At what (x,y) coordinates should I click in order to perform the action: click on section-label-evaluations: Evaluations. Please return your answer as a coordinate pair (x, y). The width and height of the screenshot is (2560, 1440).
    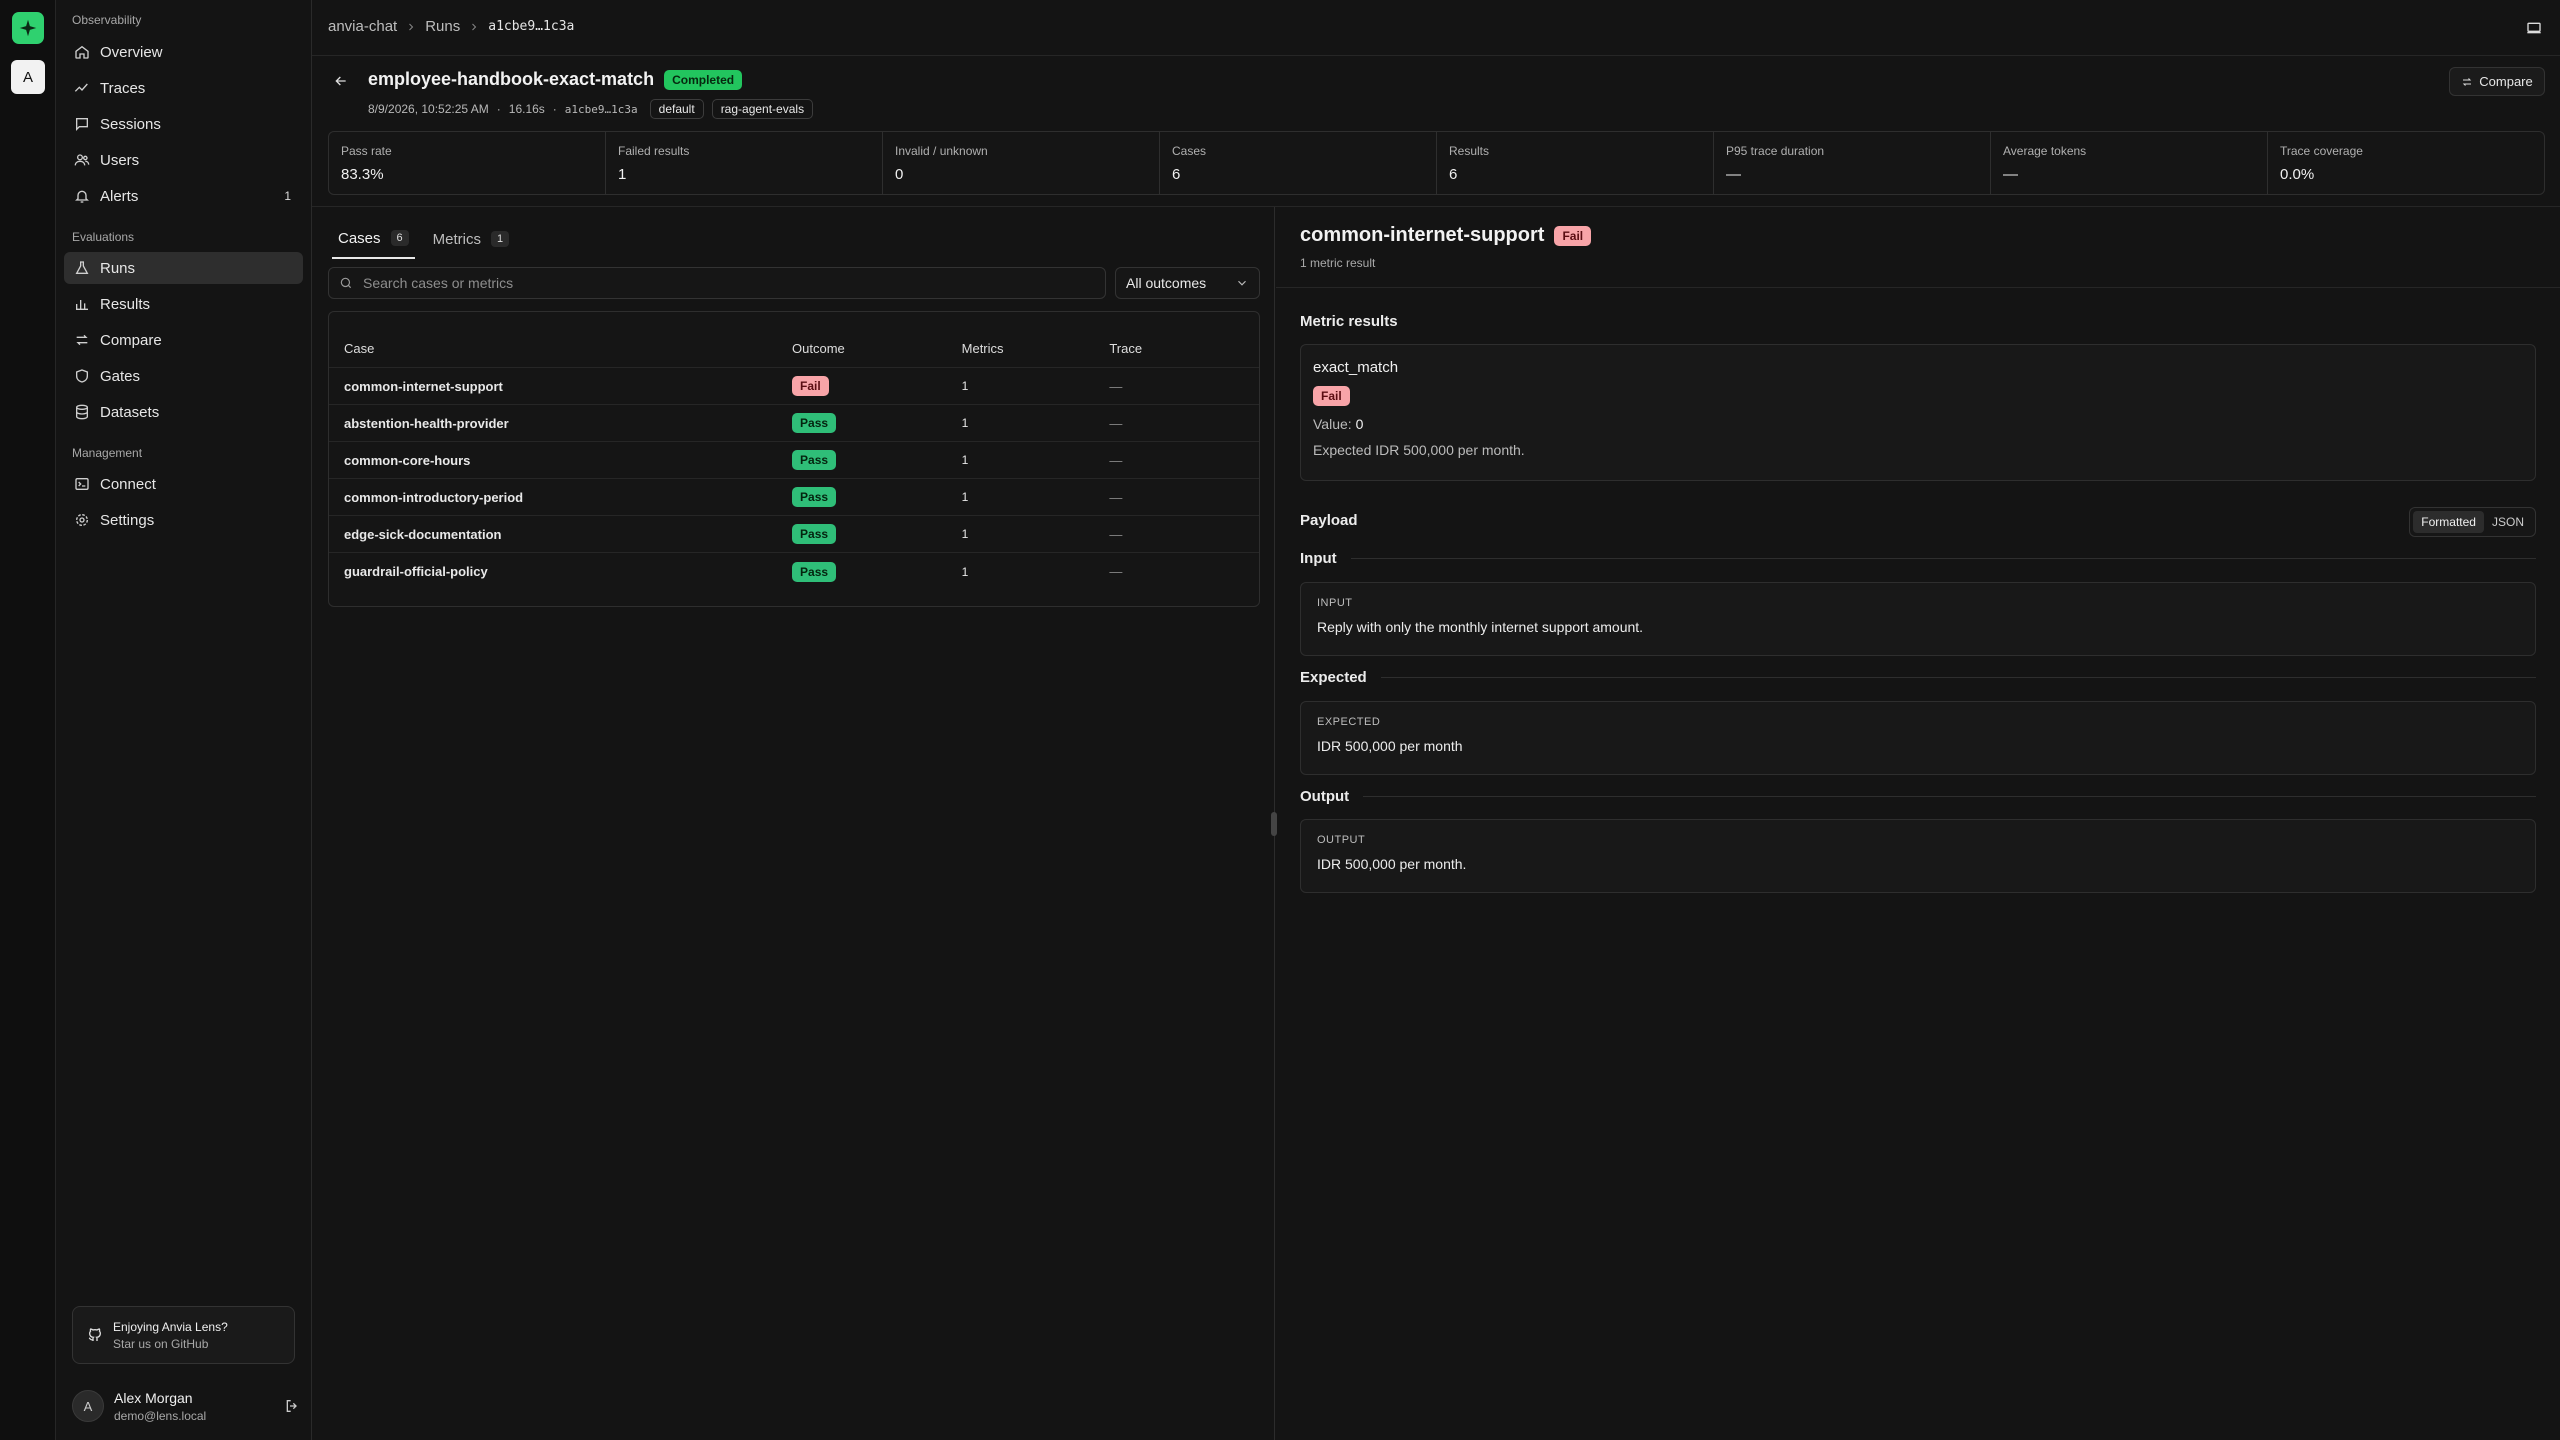
    Looking at the image, I should click on (103, 237).